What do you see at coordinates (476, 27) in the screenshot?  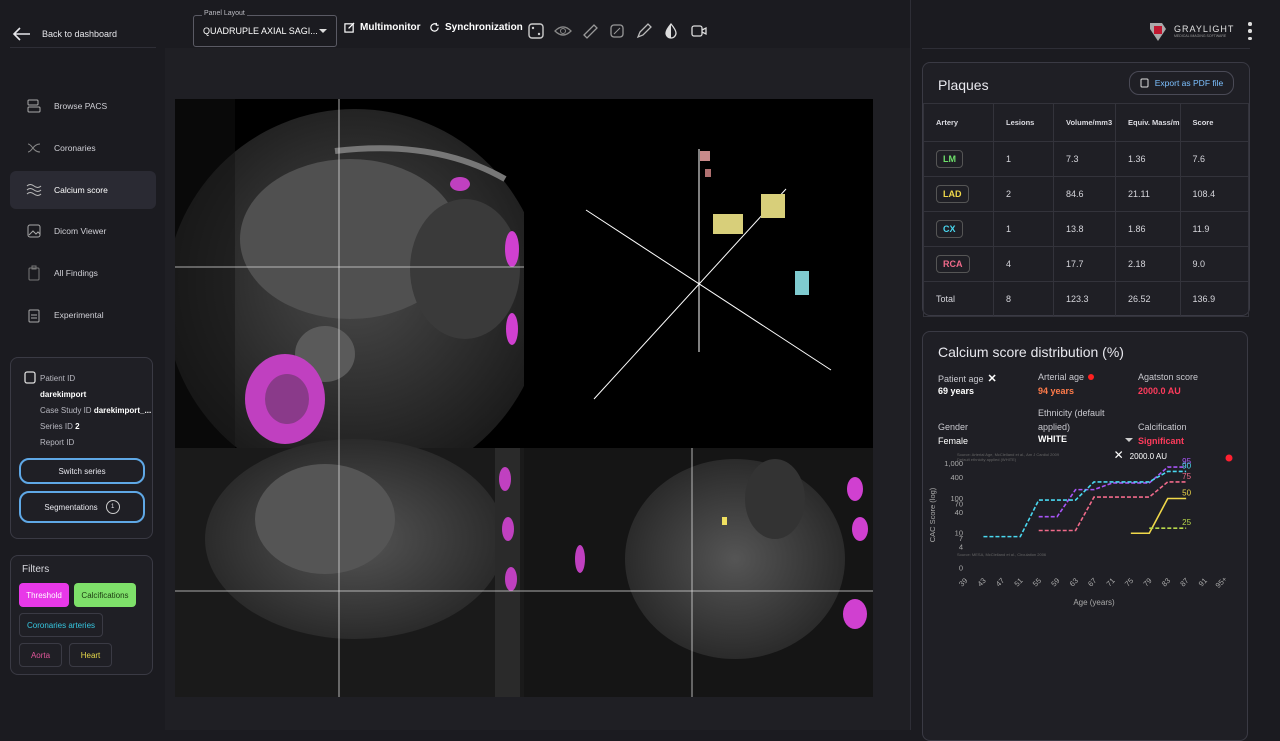 I see `synchronization-button: Synchronization` at bounding box center [476, 27].